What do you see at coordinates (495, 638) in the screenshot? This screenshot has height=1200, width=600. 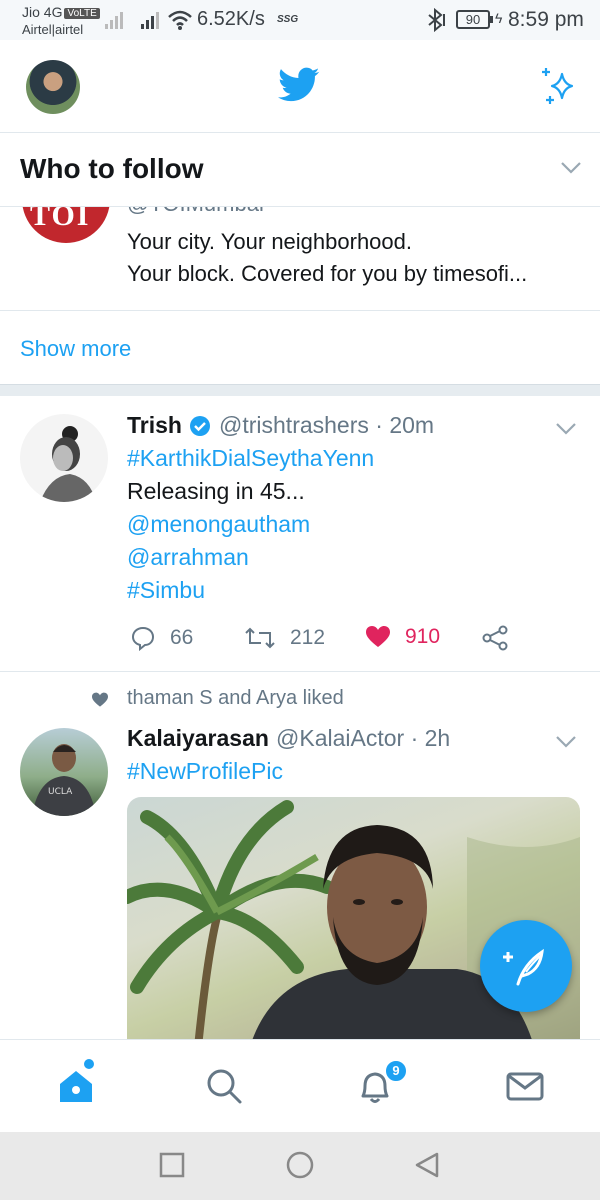 I see `share-icon` at bounding box center [495, 638].